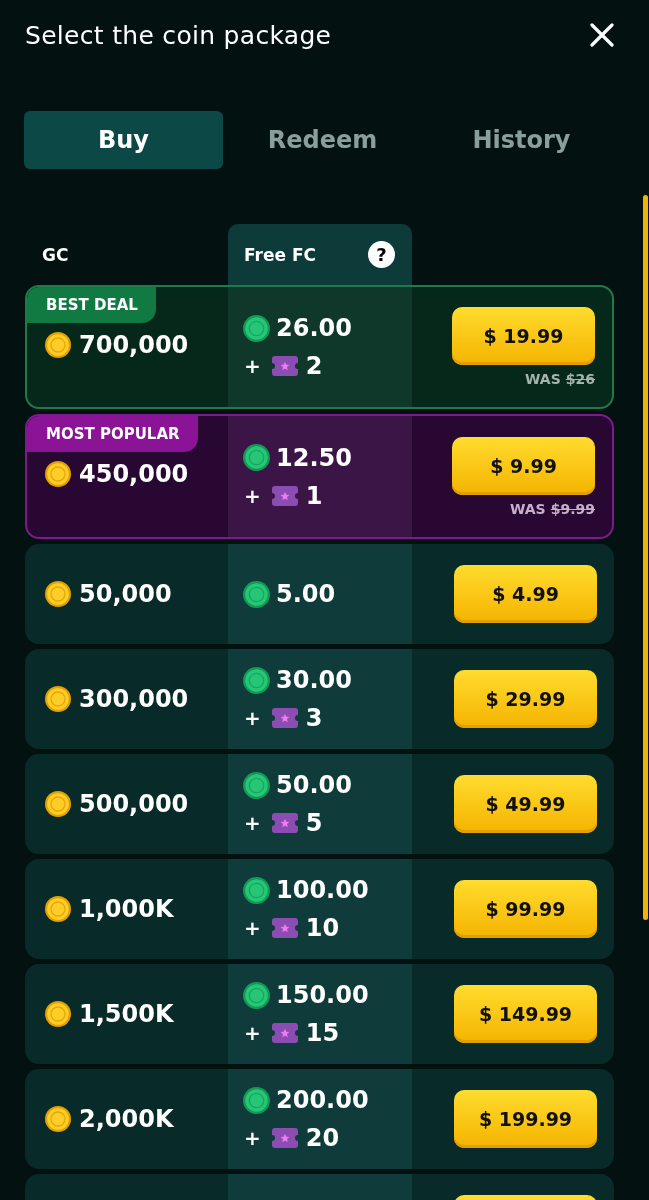 This screenshot has height=1200, width=649. Describe the element at coordinates (314, 328) in the screenshot. I see `bonus-amount: 26.00` at that location.